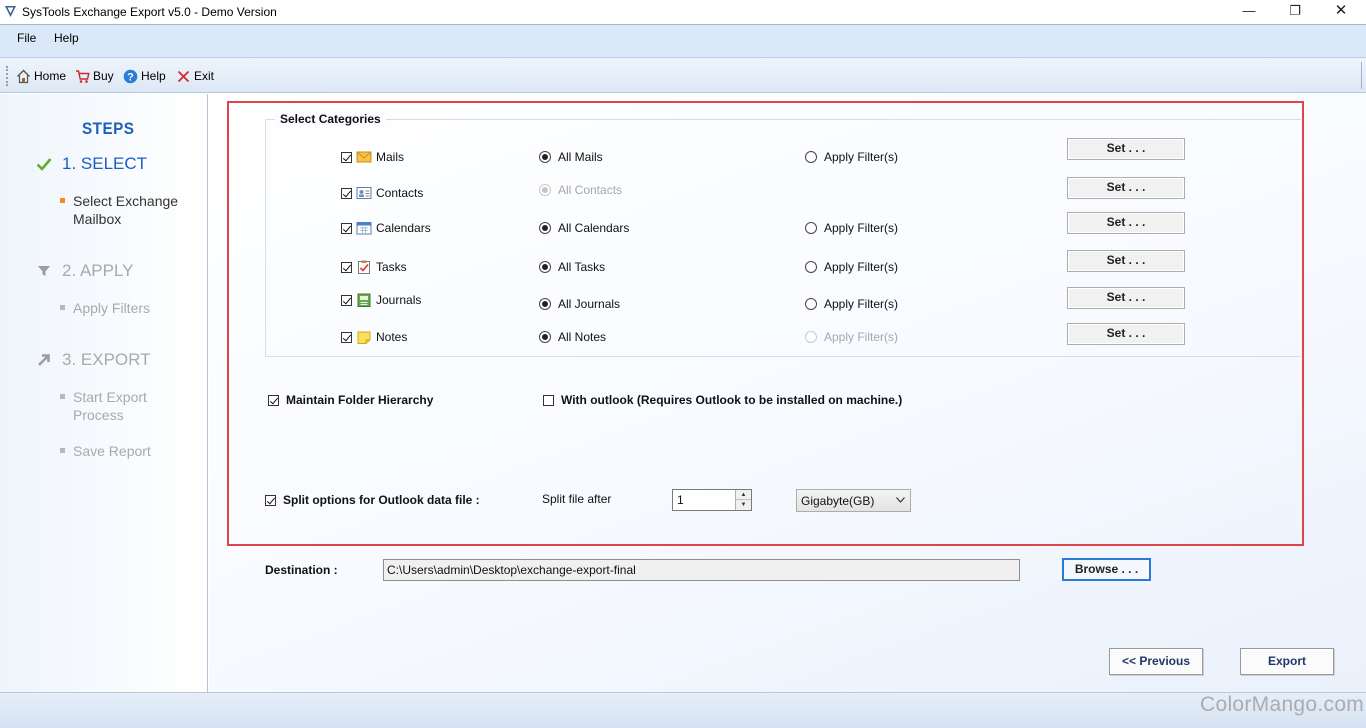 The height and width of the screenshot is (728, 1366). I want to click on all-notes-label: All Notes, so click(582, 337).